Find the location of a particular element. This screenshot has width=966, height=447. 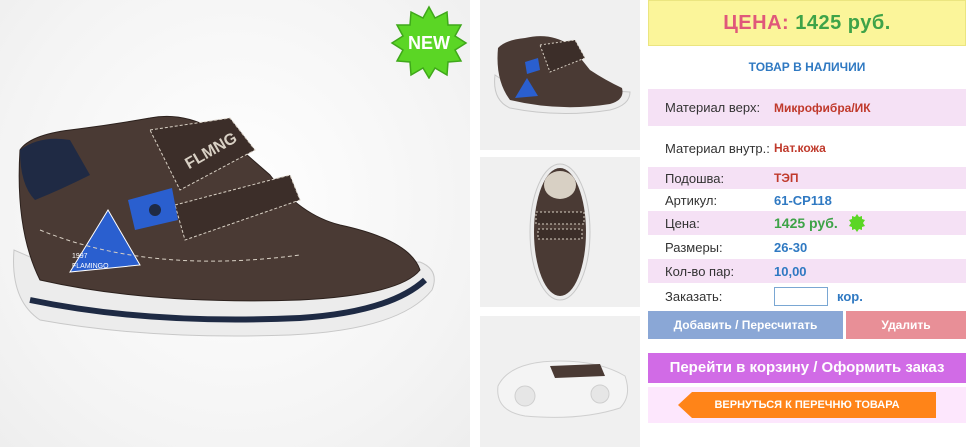

attr-row-material-inner: Материал внутр.: Нат.кожа is located at coordinates (807, 148).